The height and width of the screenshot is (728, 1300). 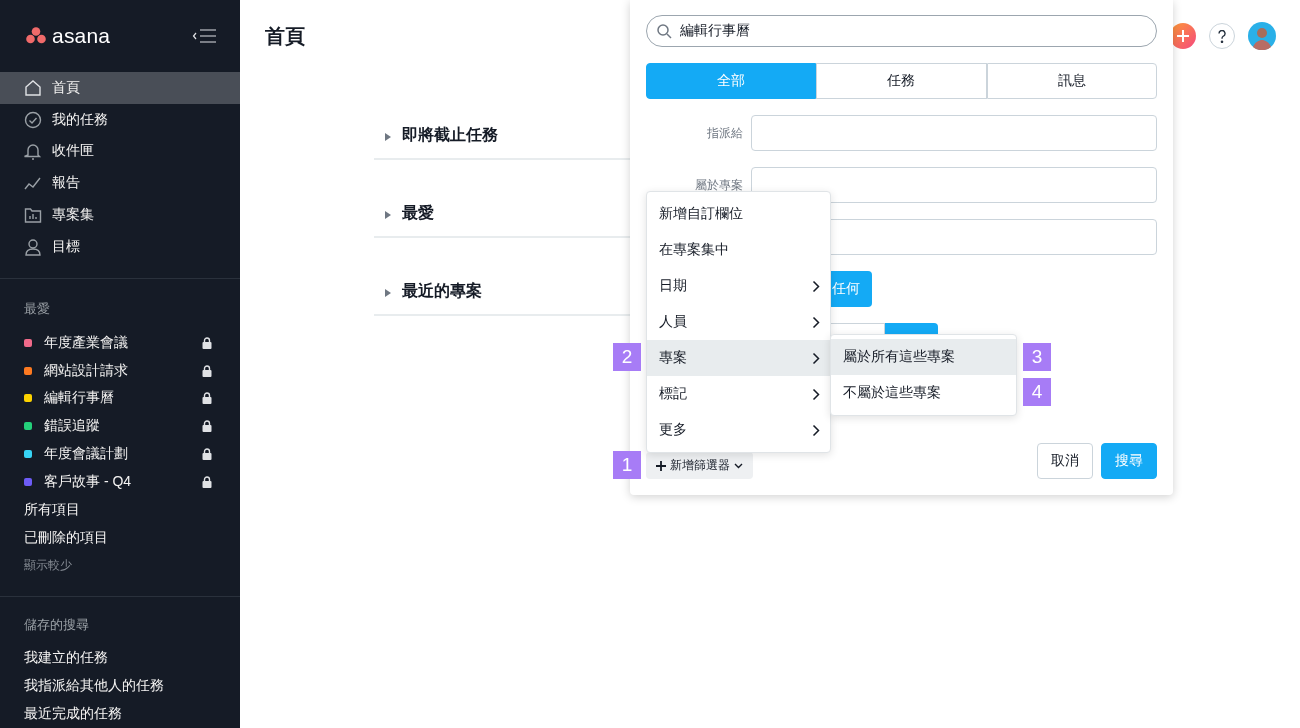 What do you see at coordinates (36, 36) in the screenshot?
I see `logo-icon` at bounding box center [36, 36].